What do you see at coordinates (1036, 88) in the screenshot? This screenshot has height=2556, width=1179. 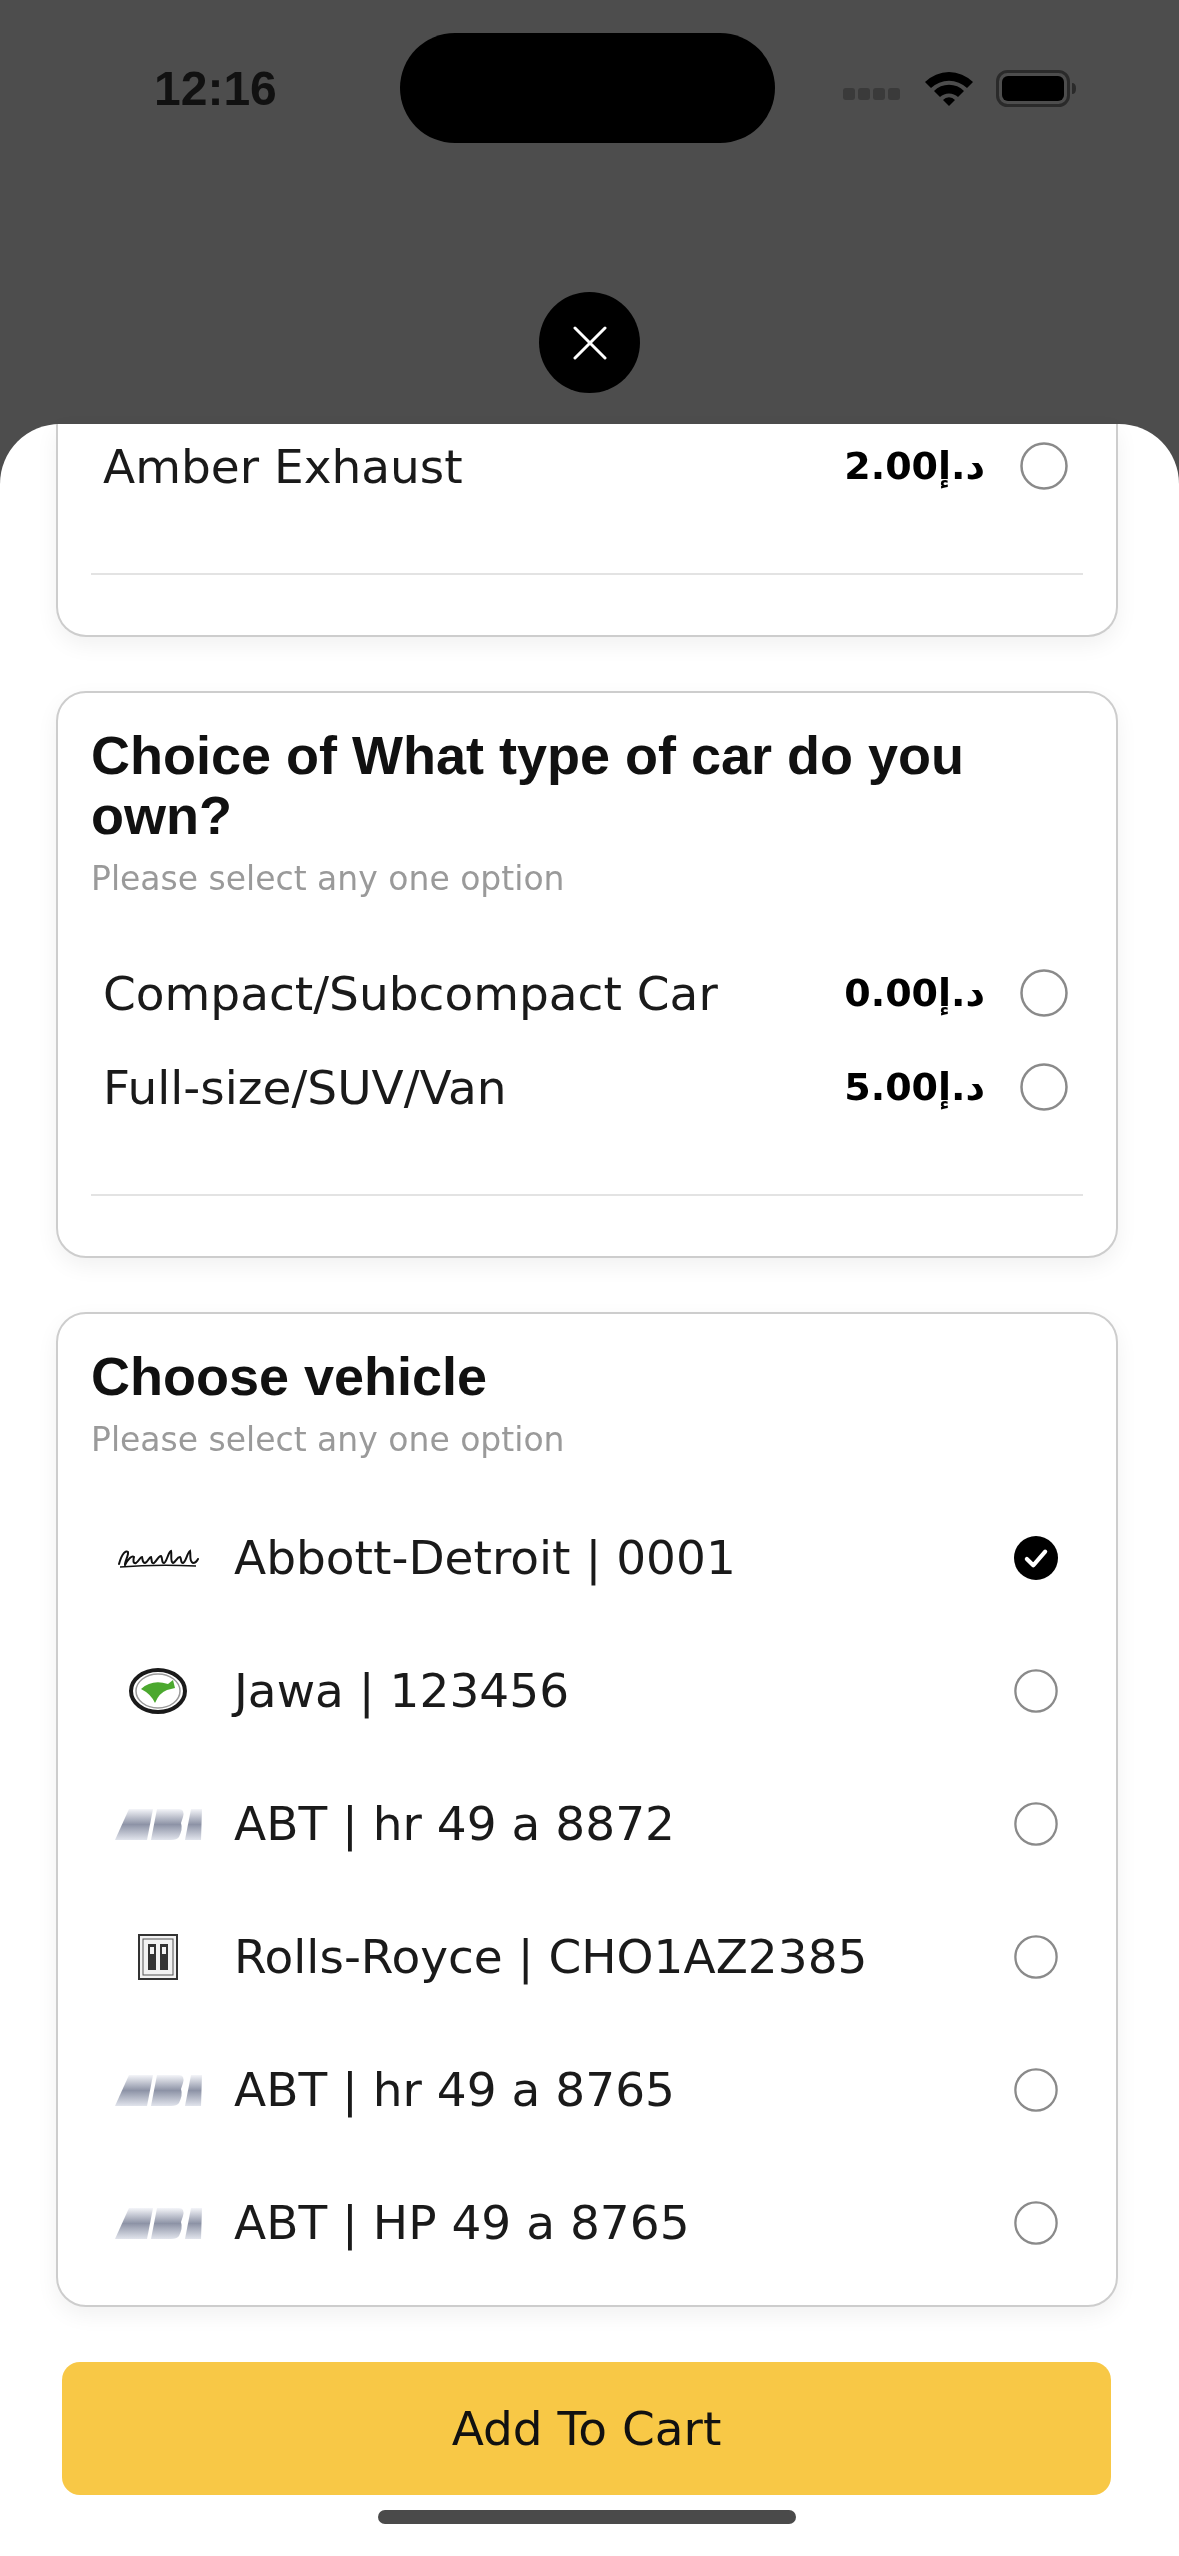 I see `battery-icon` at bounding box center [1036, 88].